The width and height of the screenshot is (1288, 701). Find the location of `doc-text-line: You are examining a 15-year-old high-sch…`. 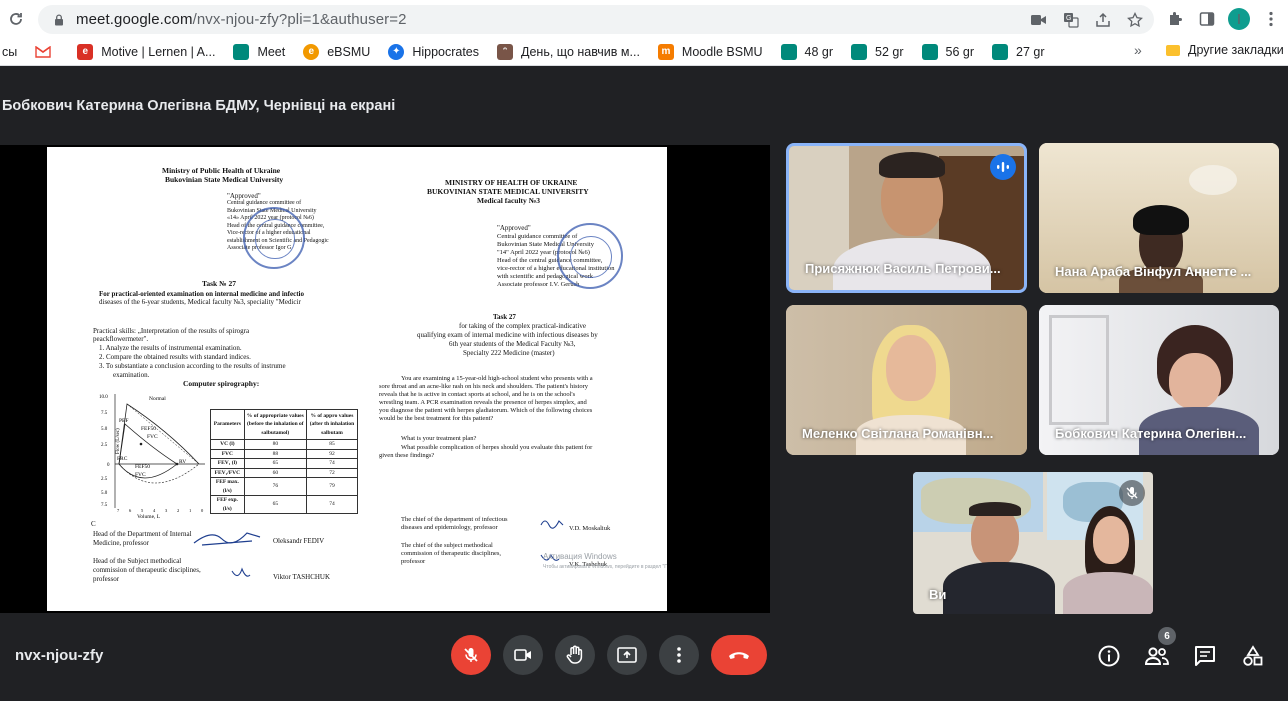

doc-text-line: You are examining a 15-year-old high-sch… is located at coordinates (497, 378).